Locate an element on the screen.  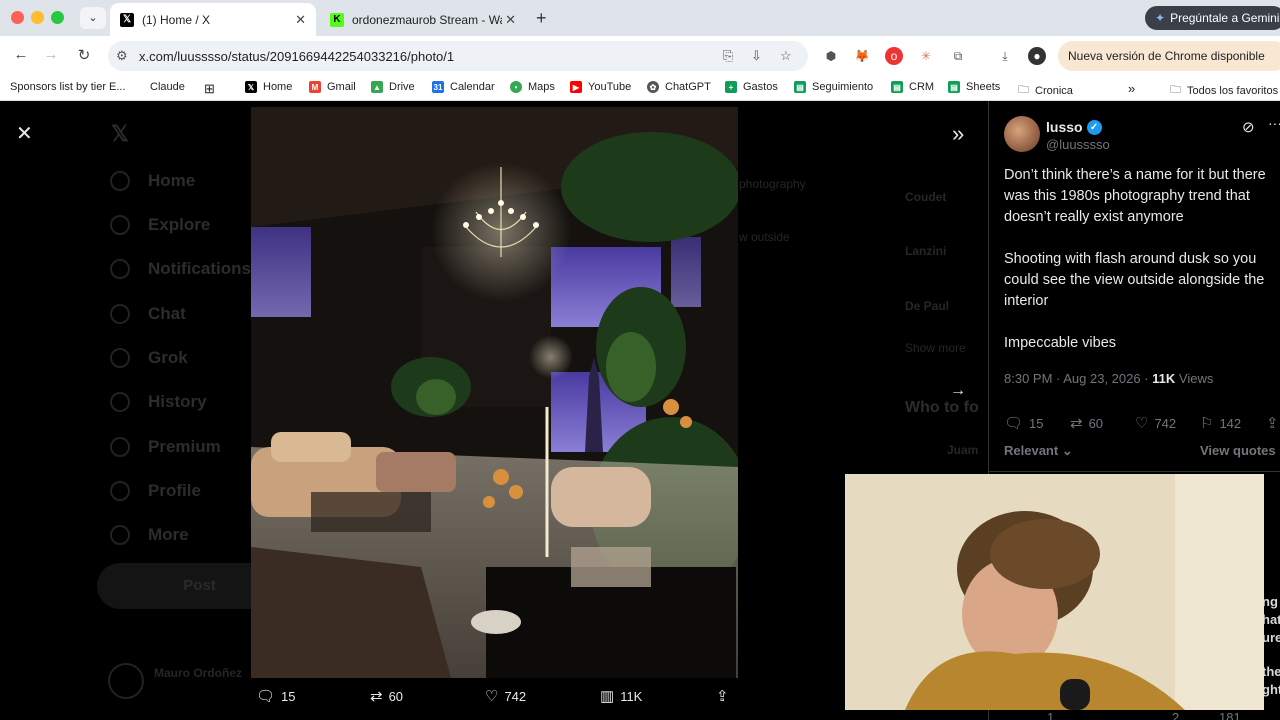
repost-icon: ⇄ is located at coordinates (376, 696).